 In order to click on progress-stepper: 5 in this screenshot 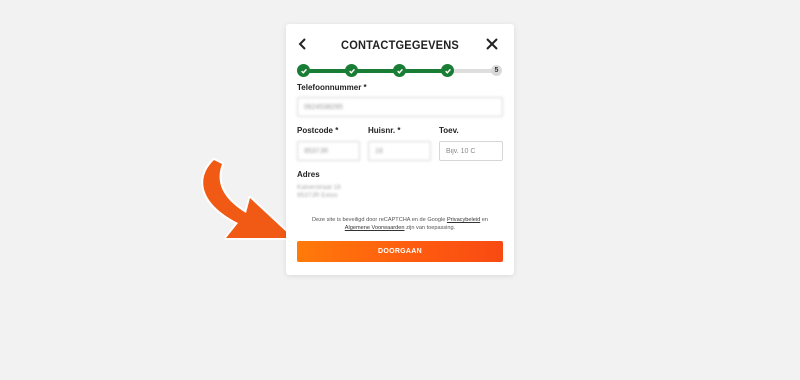, I will do `click(401, 71)`.